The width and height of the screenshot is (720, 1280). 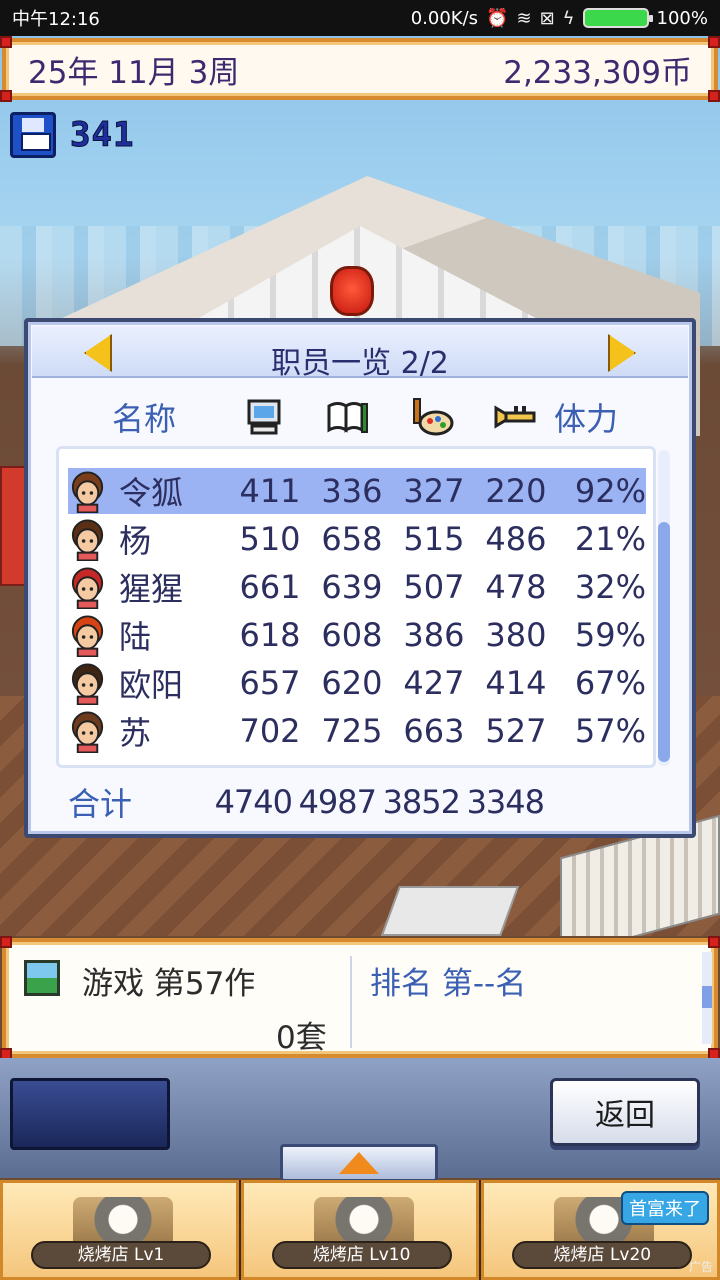 I want to click on staff-row: 陆 618 608 386 380 59%, so click(x=357, y=635).